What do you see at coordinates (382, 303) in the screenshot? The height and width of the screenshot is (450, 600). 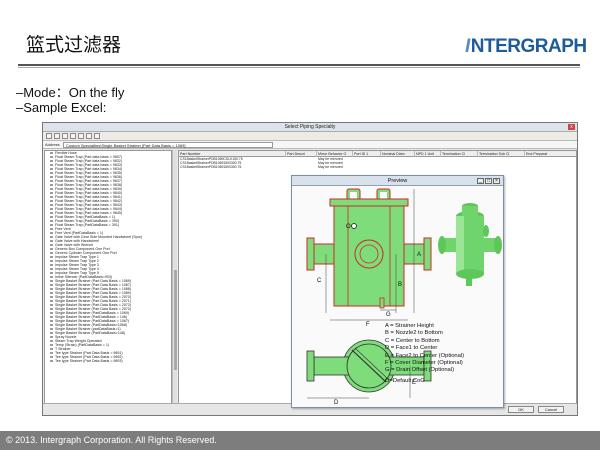 I see `drain` at bounding box center [382, 303].